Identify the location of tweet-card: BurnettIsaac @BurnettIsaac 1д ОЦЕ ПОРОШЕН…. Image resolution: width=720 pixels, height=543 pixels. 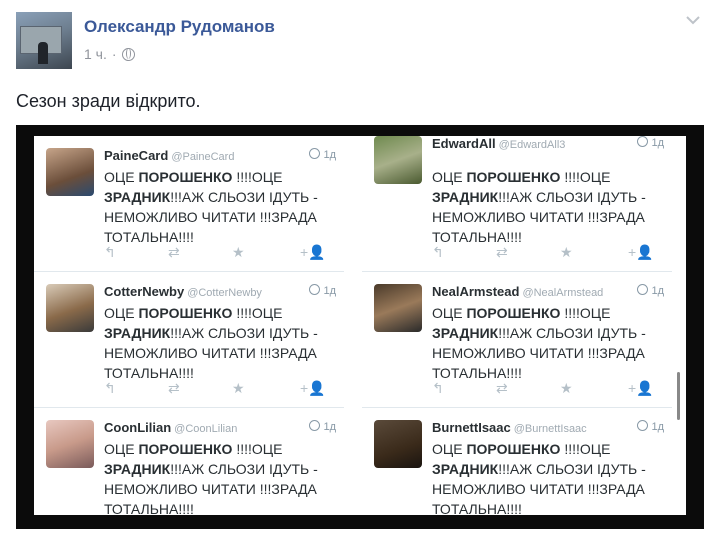
(517, 461).